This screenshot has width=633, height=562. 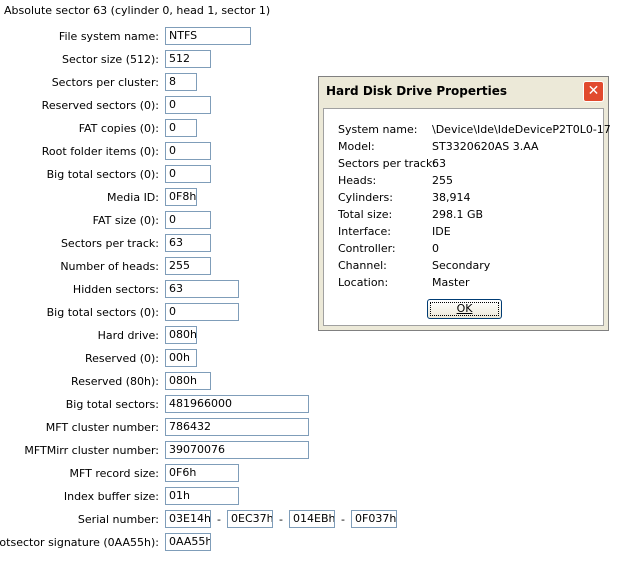 I want to click on property-name: Channel:, so click(x=362, y=265).